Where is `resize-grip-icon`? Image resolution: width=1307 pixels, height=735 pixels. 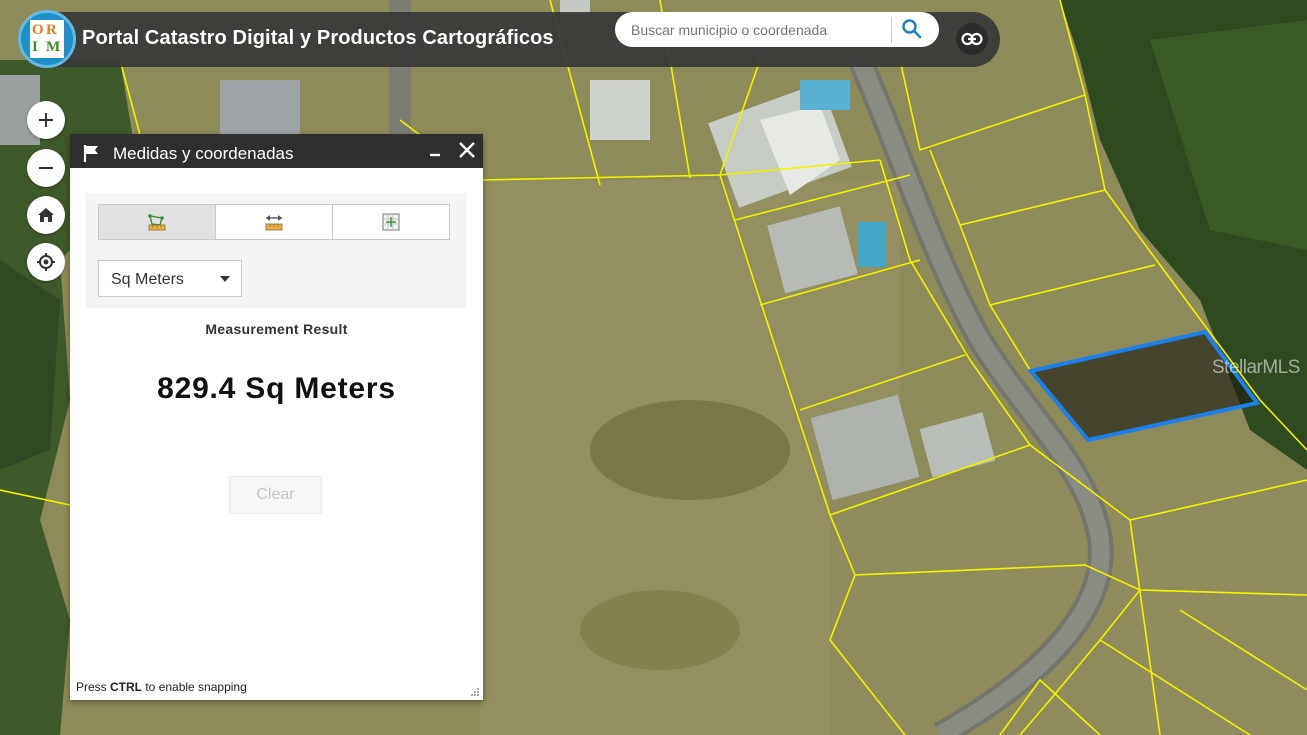
resize-grip-icon is located at coordinates (475, 692).